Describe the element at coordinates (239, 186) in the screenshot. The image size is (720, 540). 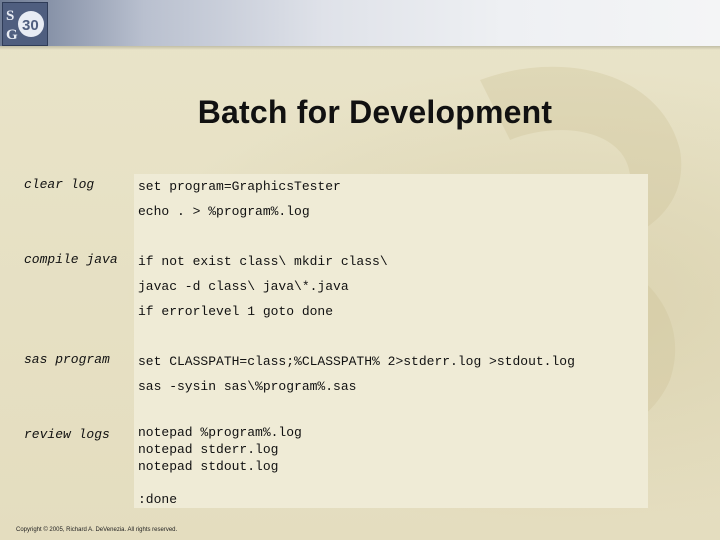
I see `code-line: set program=GraphicsTester` at that location.